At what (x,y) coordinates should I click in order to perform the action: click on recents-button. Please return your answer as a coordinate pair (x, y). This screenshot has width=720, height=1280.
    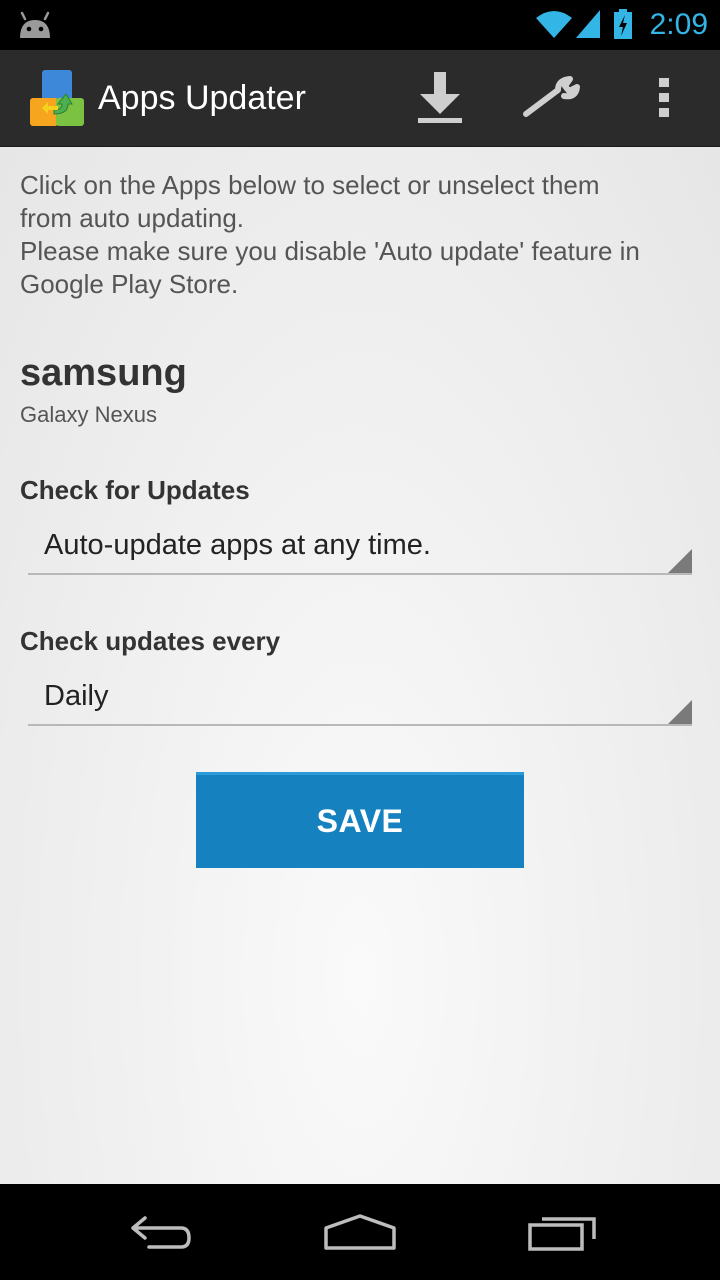
    Looking at the image, I should click on (562, 1232).